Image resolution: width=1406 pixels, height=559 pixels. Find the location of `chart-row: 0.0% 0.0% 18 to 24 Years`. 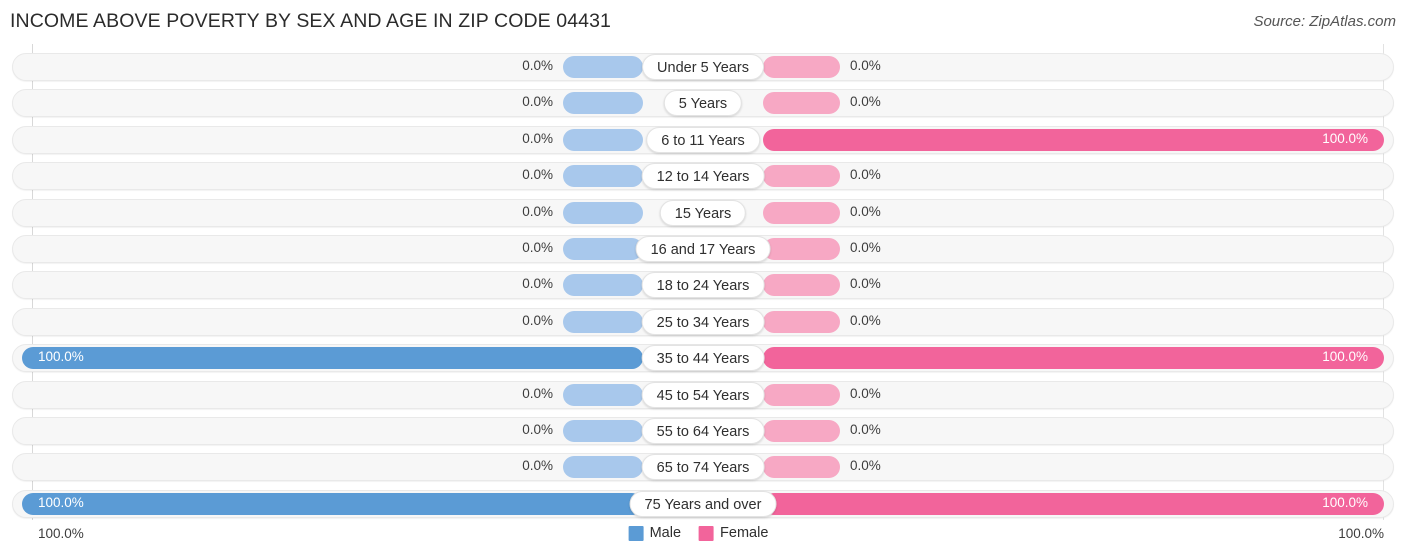

chart-row: 0.0% 0.0% 18 to 24 Years is located at coordinates (703, 285).